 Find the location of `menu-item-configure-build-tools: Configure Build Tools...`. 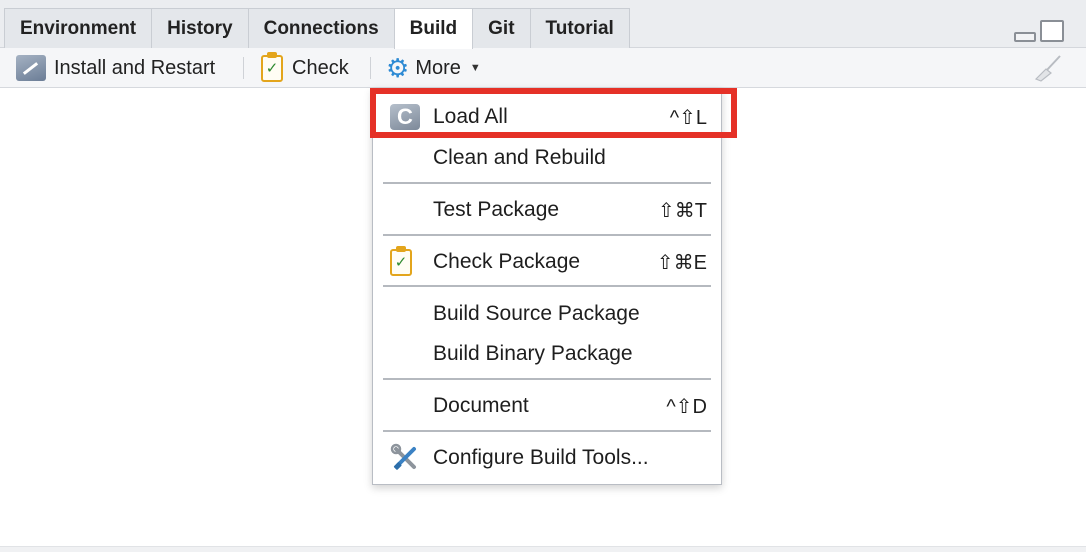

menu-item-configure-build-tools: Configure Build Tools... is located at coordinates (547, 458).